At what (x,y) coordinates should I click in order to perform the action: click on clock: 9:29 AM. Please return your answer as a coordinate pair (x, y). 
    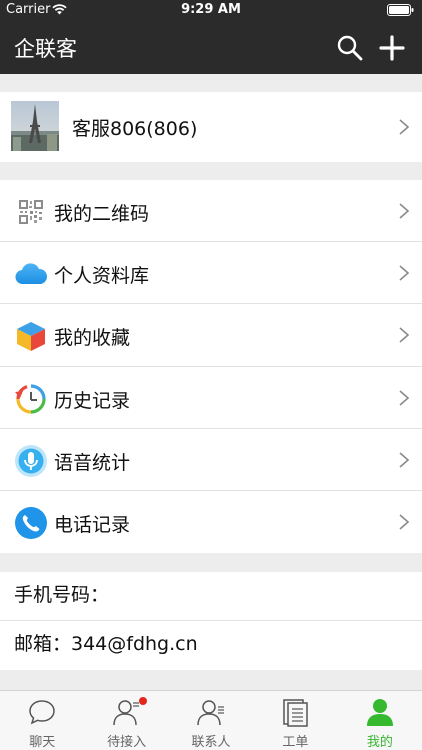
    Looking at the image, I should click on (211, 9).